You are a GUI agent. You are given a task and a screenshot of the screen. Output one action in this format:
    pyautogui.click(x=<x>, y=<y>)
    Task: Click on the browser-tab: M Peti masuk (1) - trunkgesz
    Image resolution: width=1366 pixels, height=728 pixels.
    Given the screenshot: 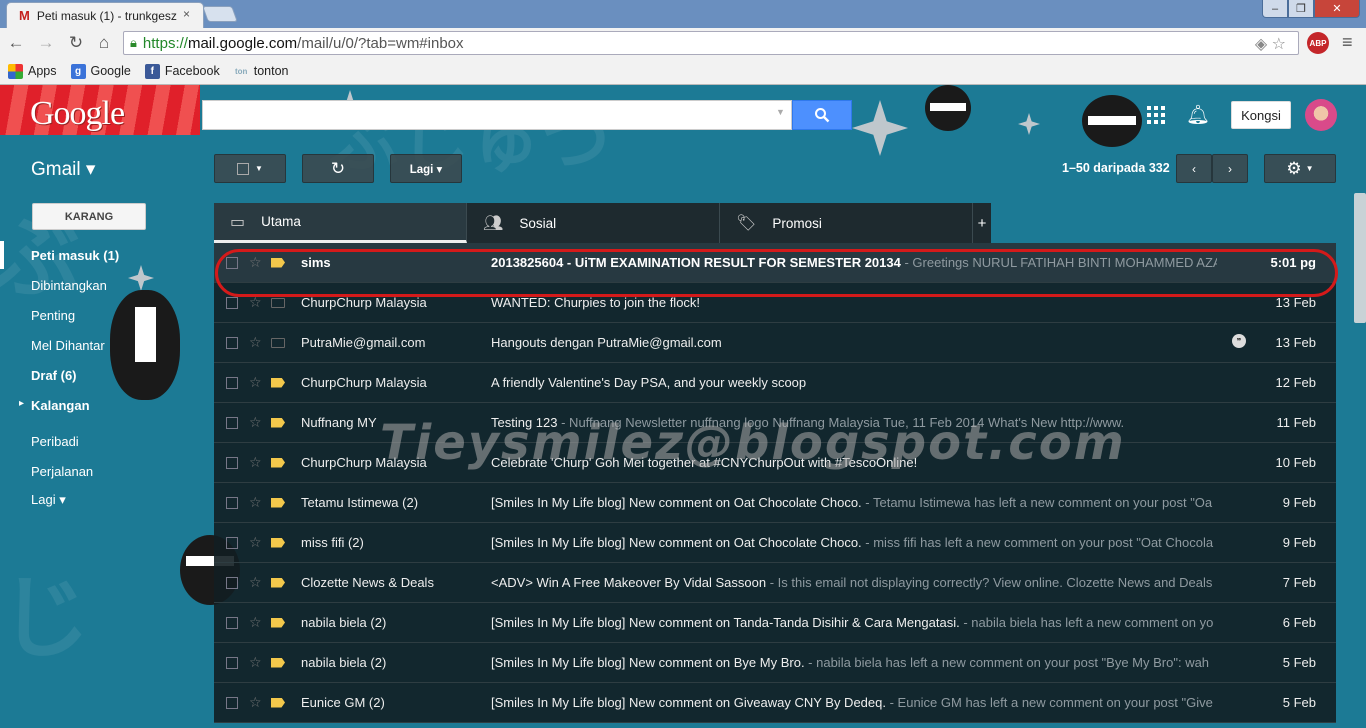 What is the action you would take?
    pyautogui.click(x=105, y=15)
    